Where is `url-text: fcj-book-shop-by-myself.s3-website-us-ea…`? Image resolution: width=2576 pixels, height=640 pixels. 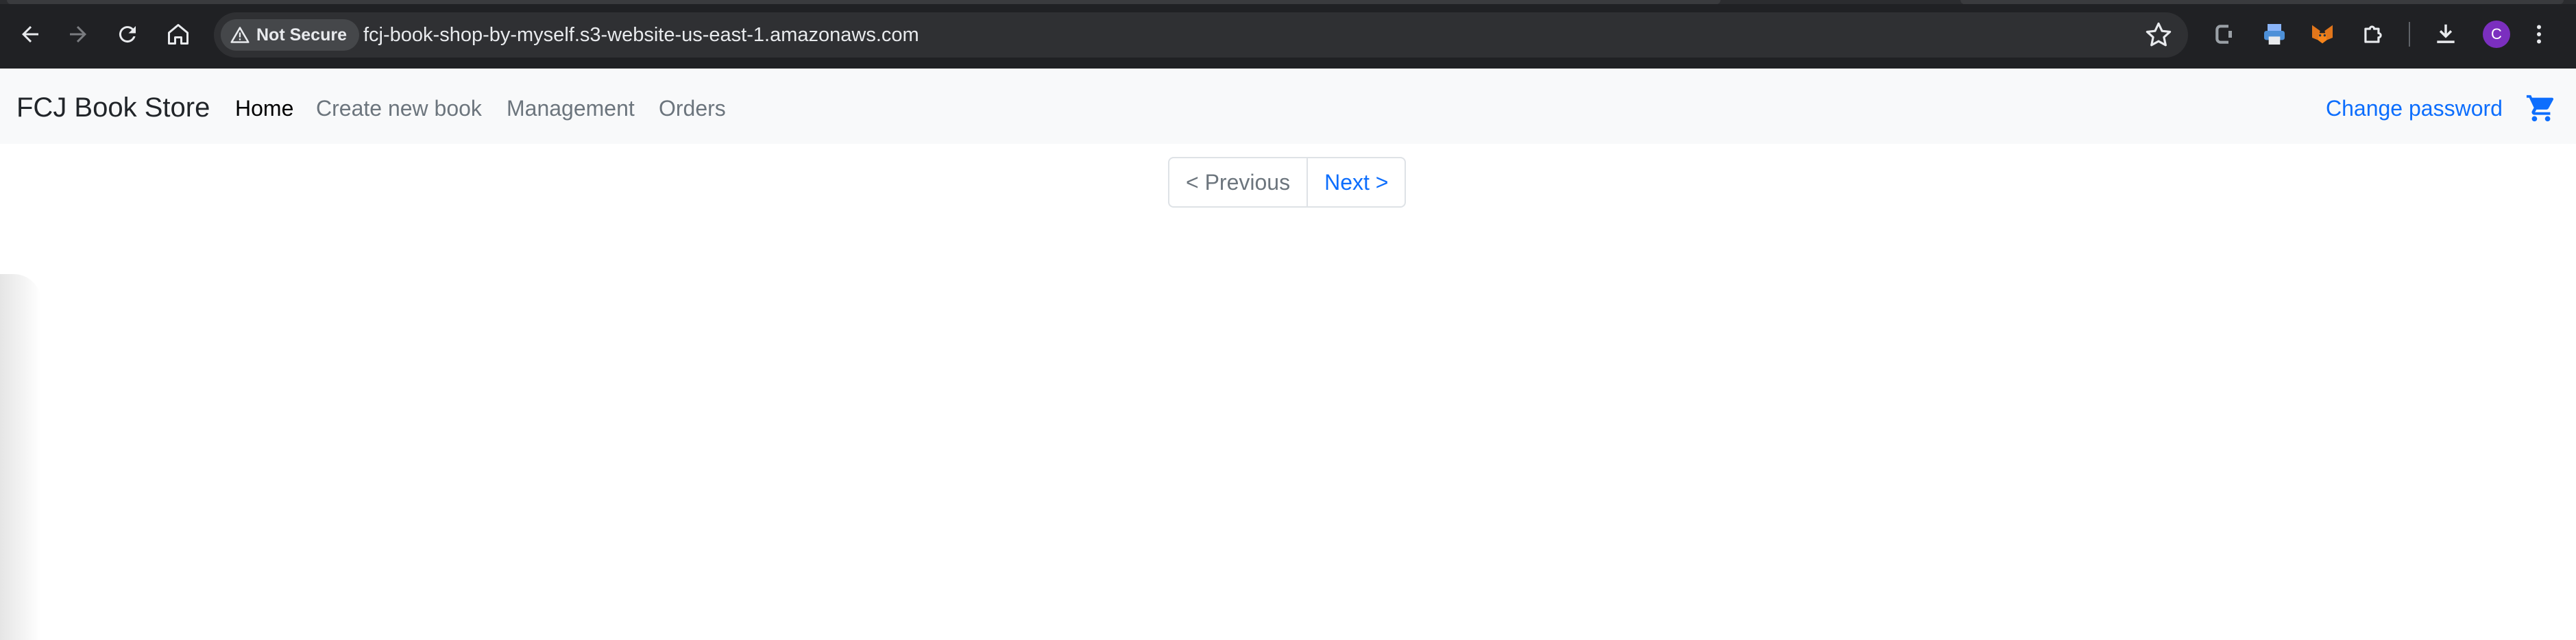
url-text: fcj-book-shop-by-myself.s3-website-us-ea… is located at coordinates (641, 35).